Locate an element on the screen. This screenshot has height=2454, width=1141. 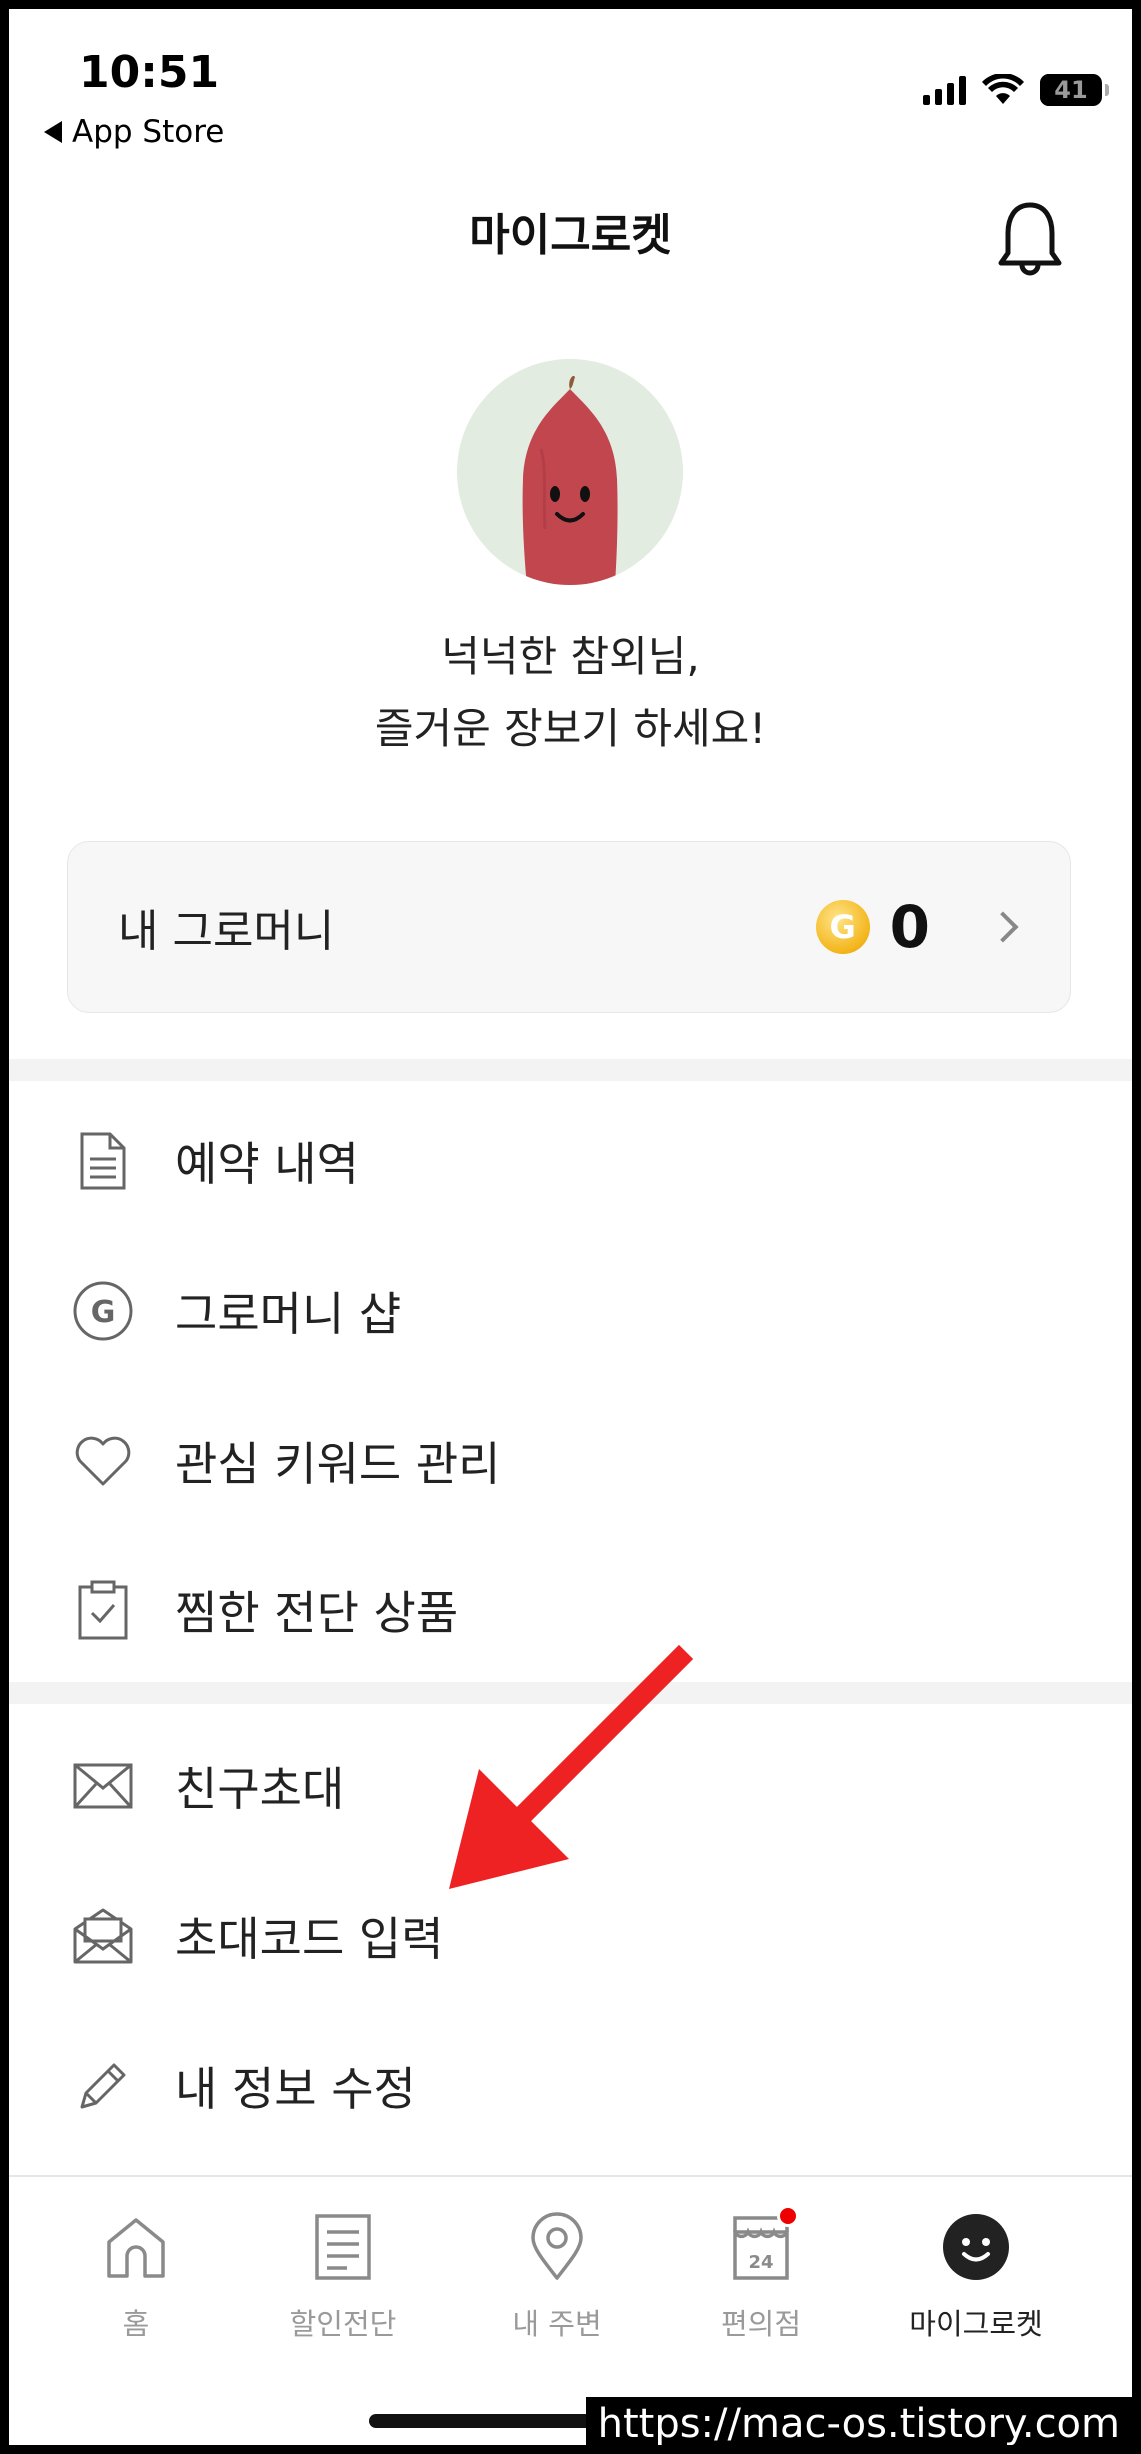
tab-nearby: 내 주변 is located at coordinates (557, 2275).